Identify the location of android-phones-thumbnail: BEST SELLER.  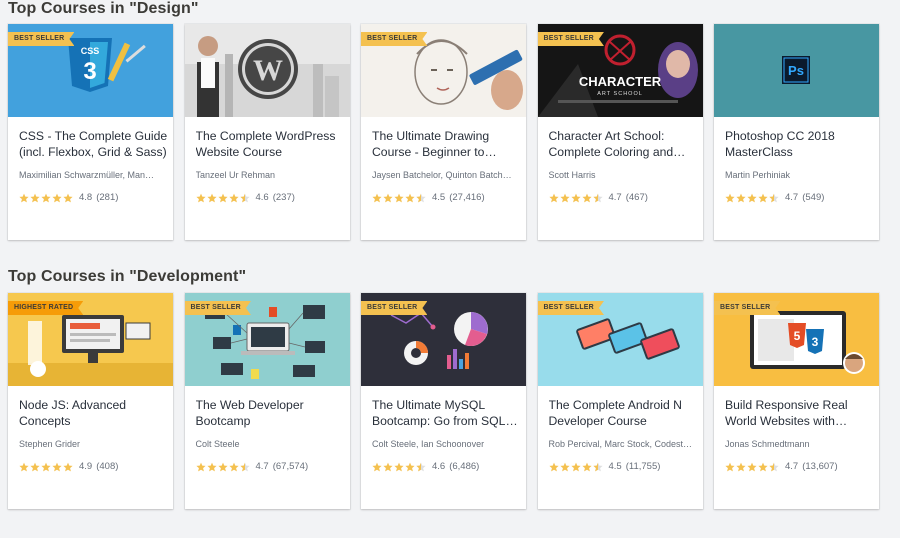
(620, 339).